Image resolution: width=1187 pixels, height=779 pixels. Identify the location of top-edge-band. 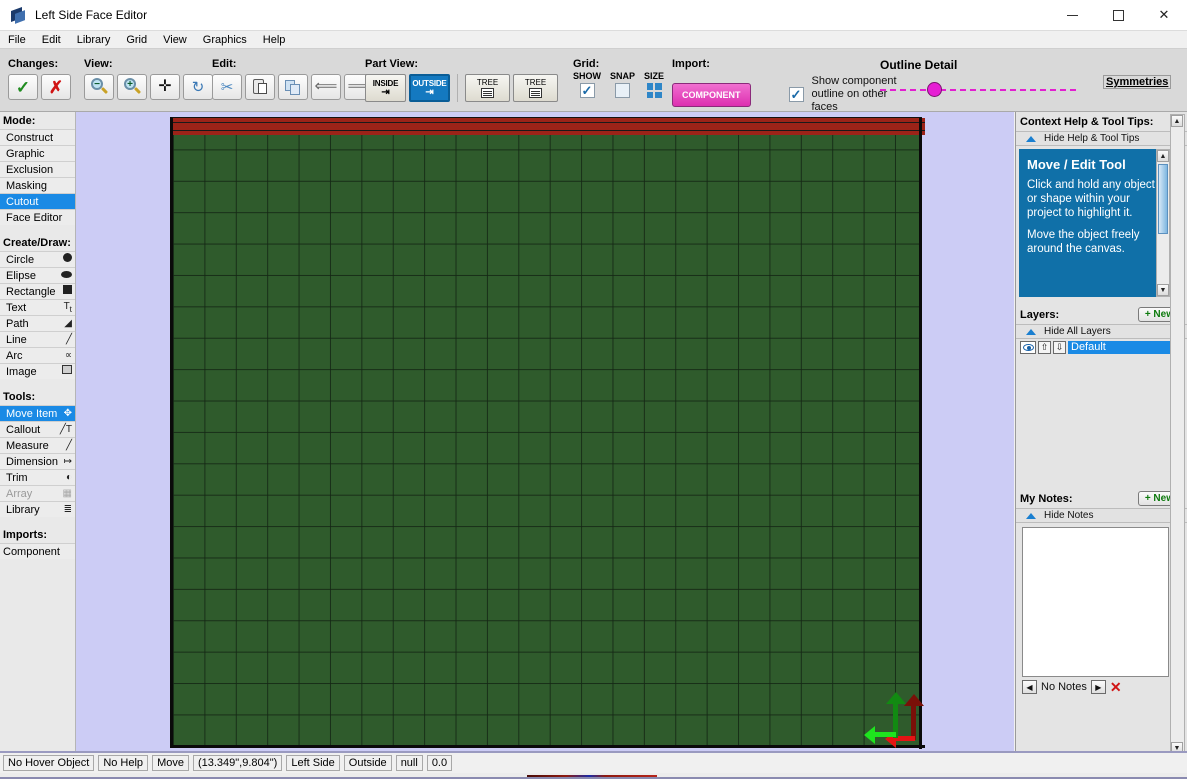
(549, 126).